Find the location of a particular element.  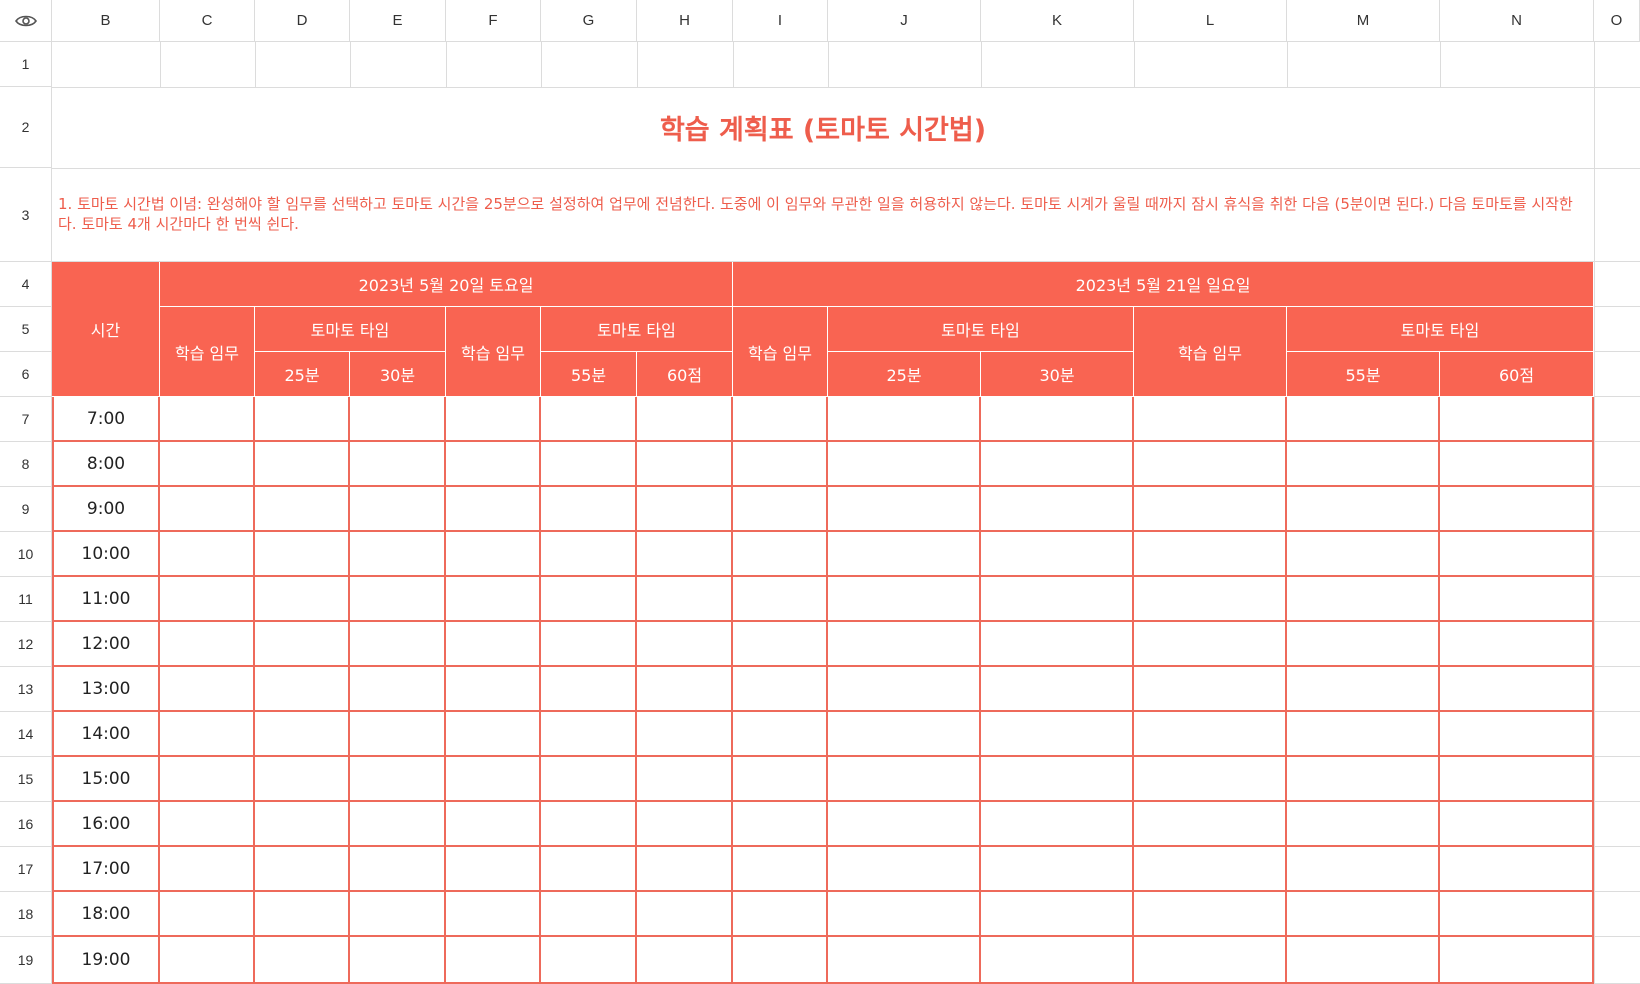

header-25-d: 25분 is located at coordinates (302, 374).